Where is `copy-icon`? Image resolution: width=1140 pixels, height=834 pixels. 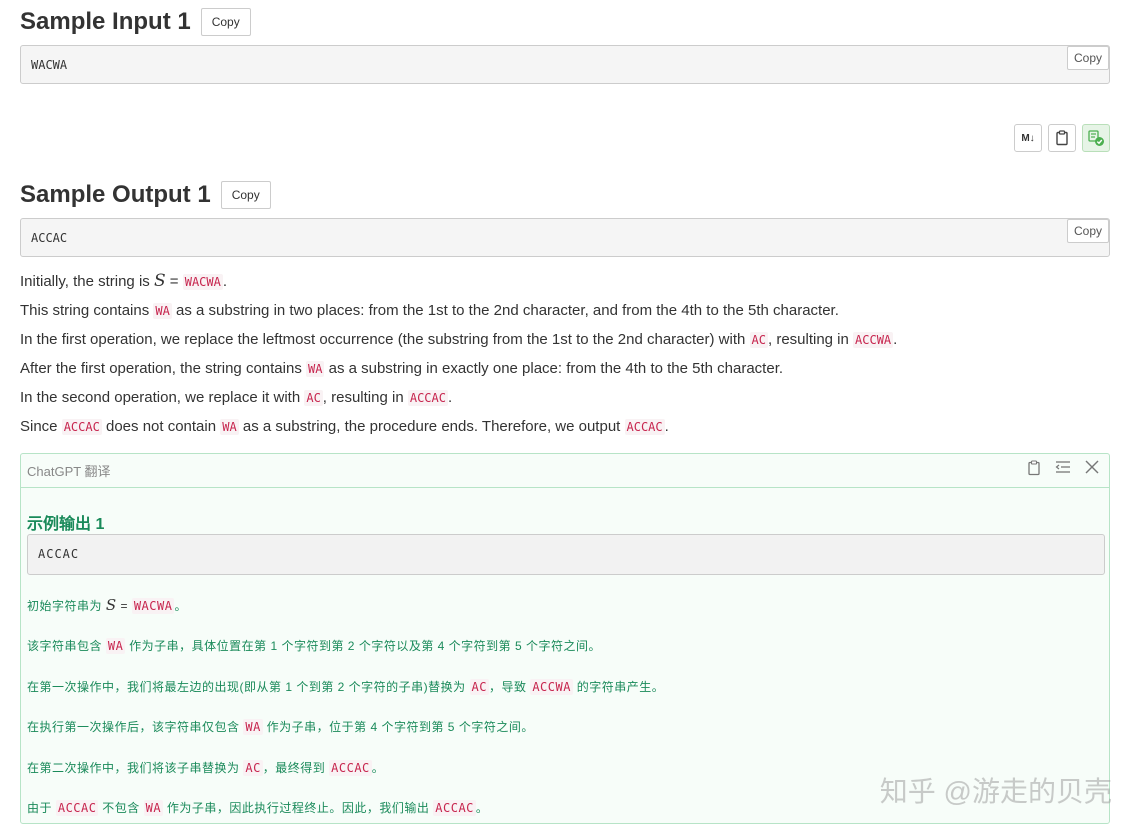 copy-icon is located at coordinates (1034, 470).